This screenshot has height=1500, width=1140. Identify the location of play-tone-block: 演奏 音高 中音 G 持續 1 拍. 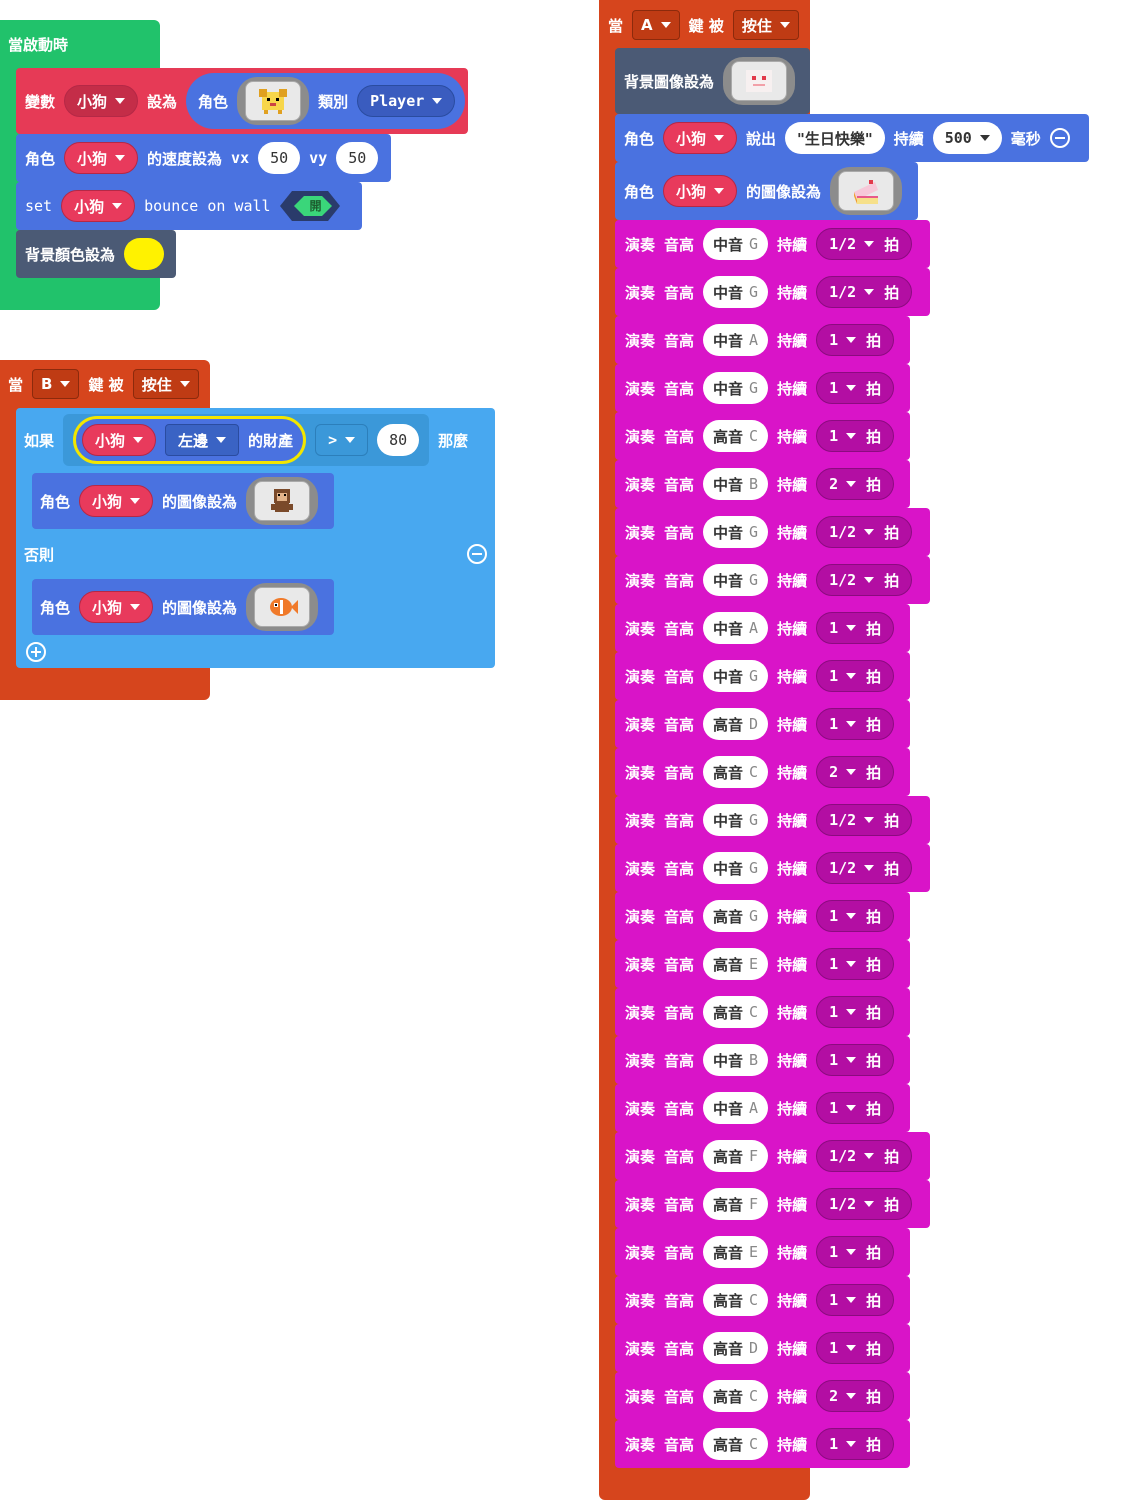
(762, 676).